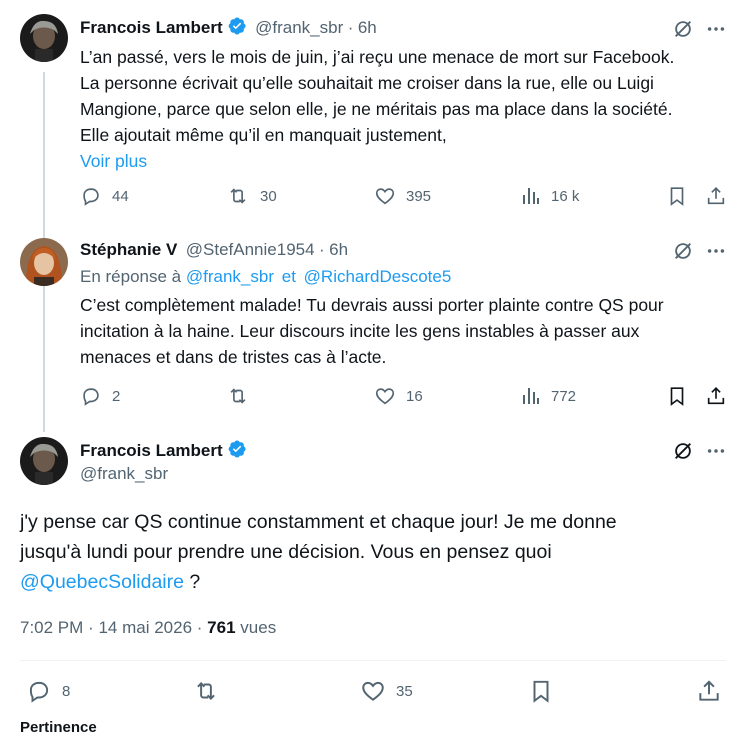 The image size is (746, 736). Describe the element at coordinates (373, 660) in the screenshot. I see `divider` at that location.